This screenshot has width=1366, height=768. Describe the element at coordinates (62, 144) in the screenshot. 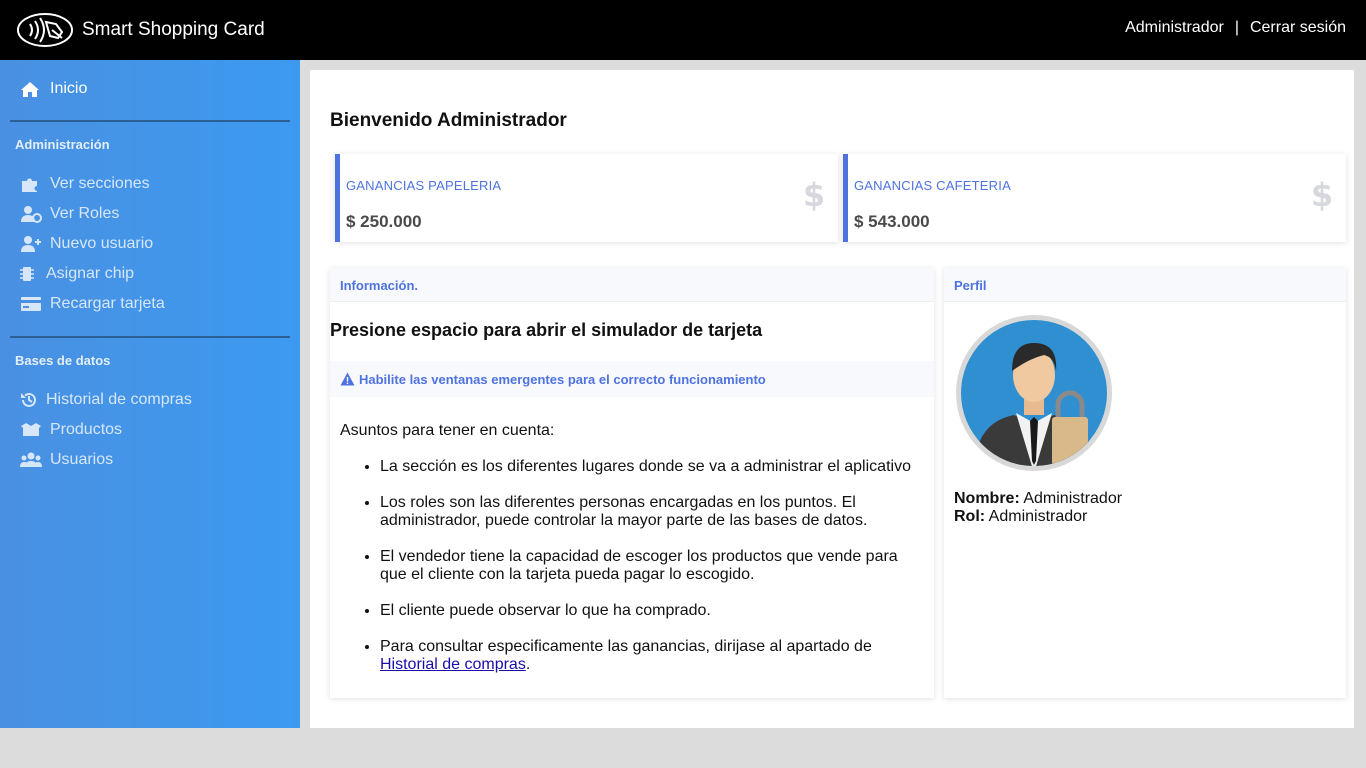

I see `sidebar-section-administracion: Administración` at that location.